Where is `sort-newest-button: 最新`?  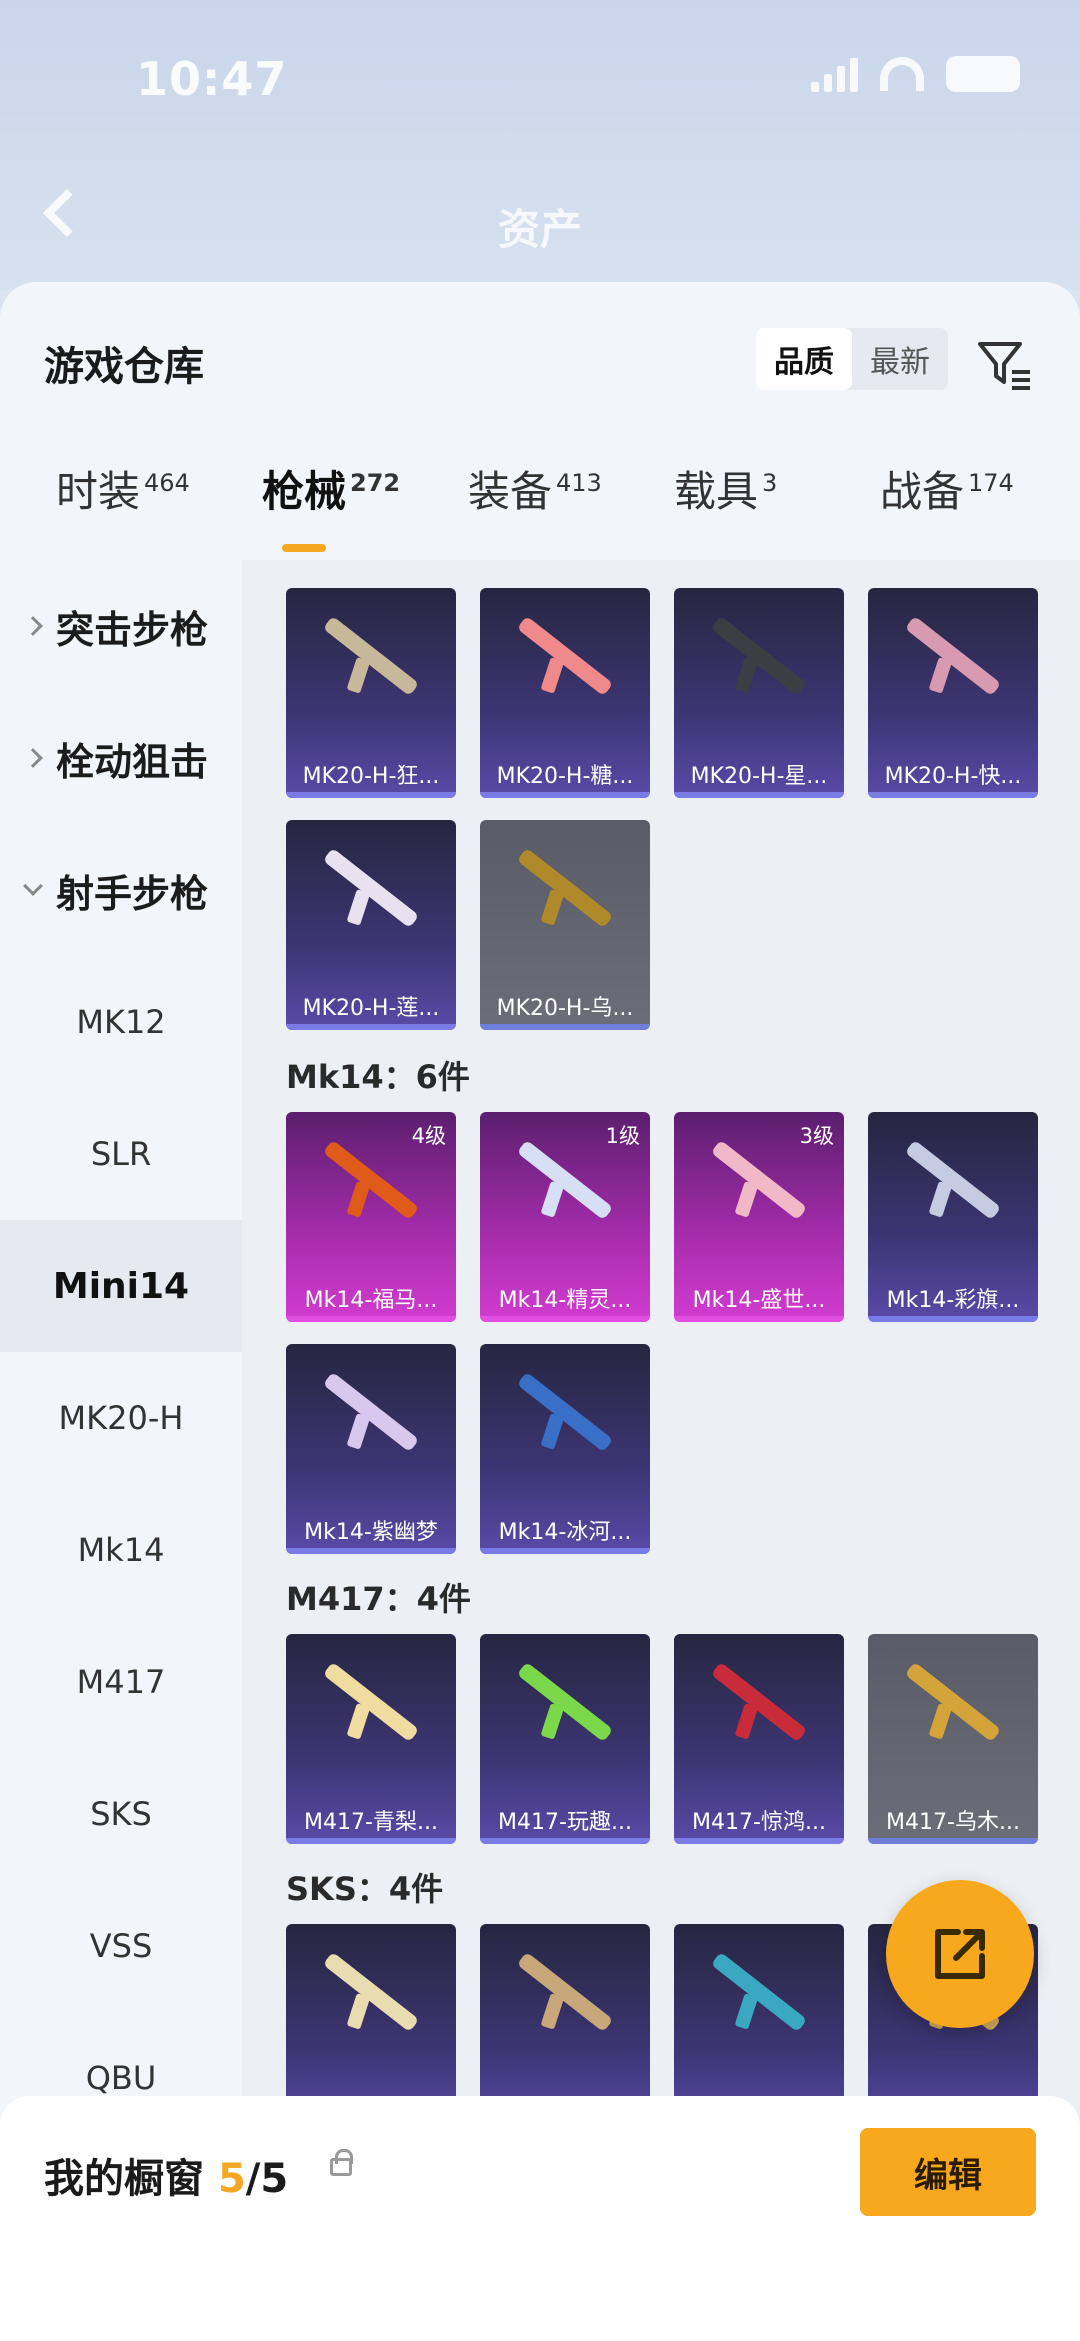 sort-newest-button: 最新 is located at coordinates (900, 359).